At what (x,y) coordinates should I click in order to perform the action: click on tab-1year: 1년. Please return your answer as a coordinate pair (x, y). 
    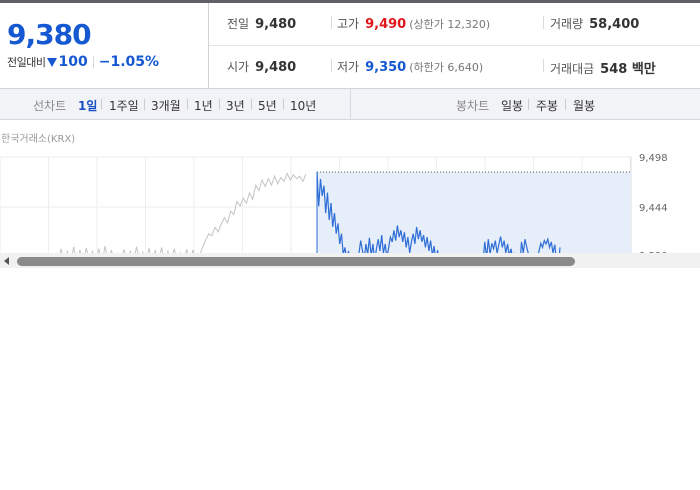
    Looking at the image, I should click on (203, 105).